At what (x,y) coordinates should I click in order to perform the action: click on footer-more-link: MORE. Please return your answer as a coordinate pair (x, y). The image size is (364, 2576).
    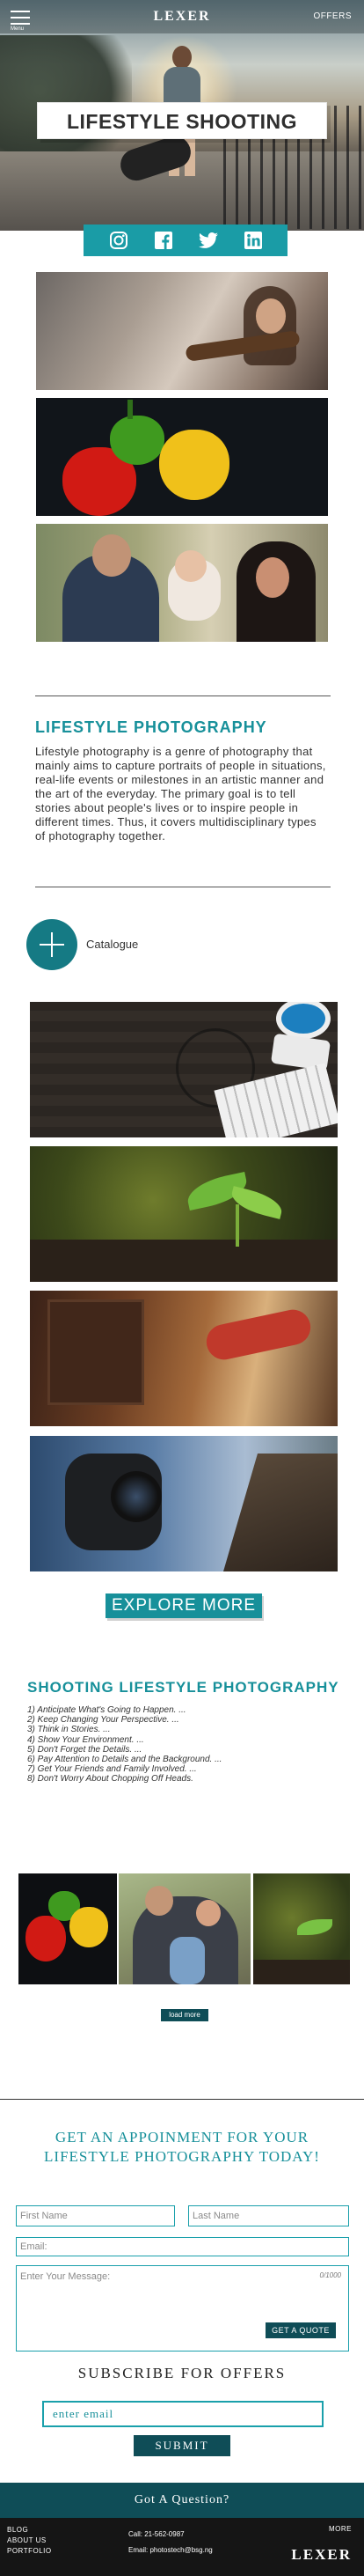
    Looking at the image, I should click on (340, 2529).